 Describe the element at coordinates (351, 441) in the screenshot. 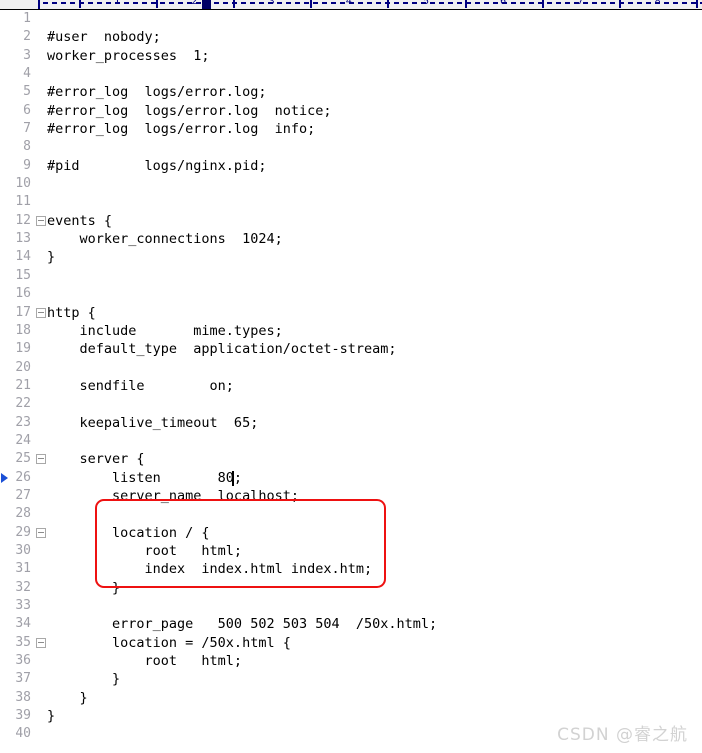

I see `code-line: 24` at that location.